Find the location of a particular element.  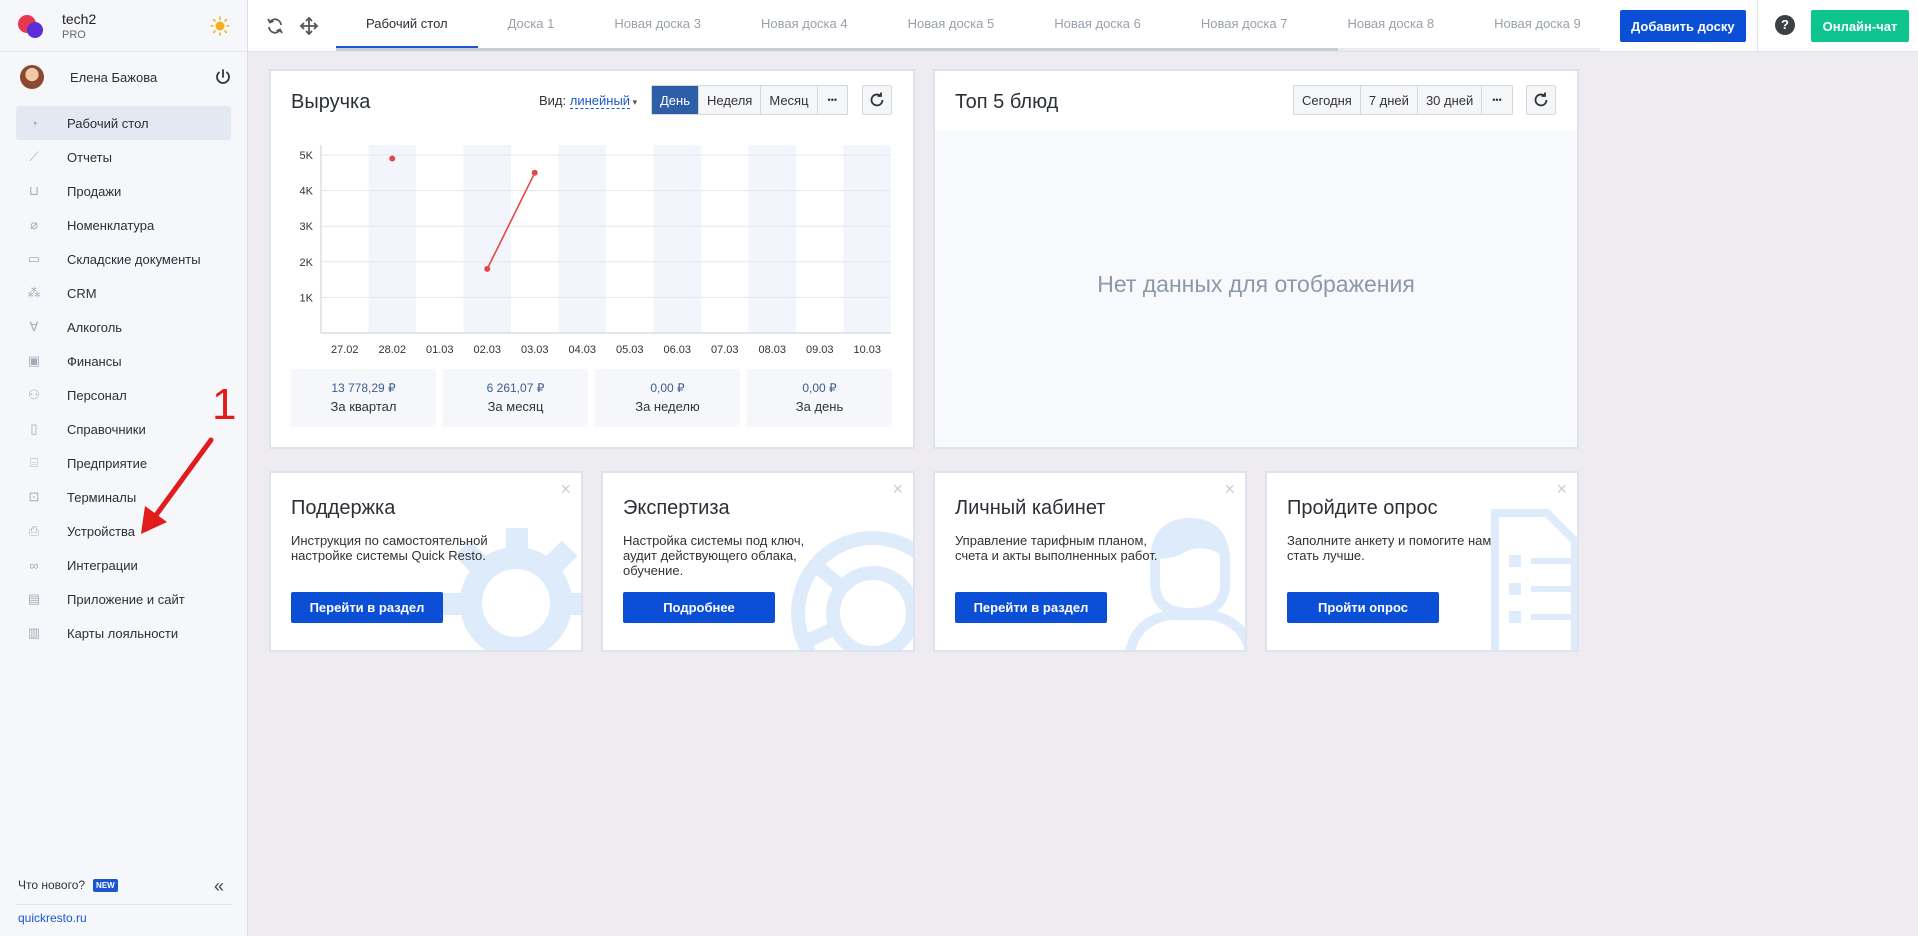

printer-icon: ⎙ is located at coordinates (34, 530).